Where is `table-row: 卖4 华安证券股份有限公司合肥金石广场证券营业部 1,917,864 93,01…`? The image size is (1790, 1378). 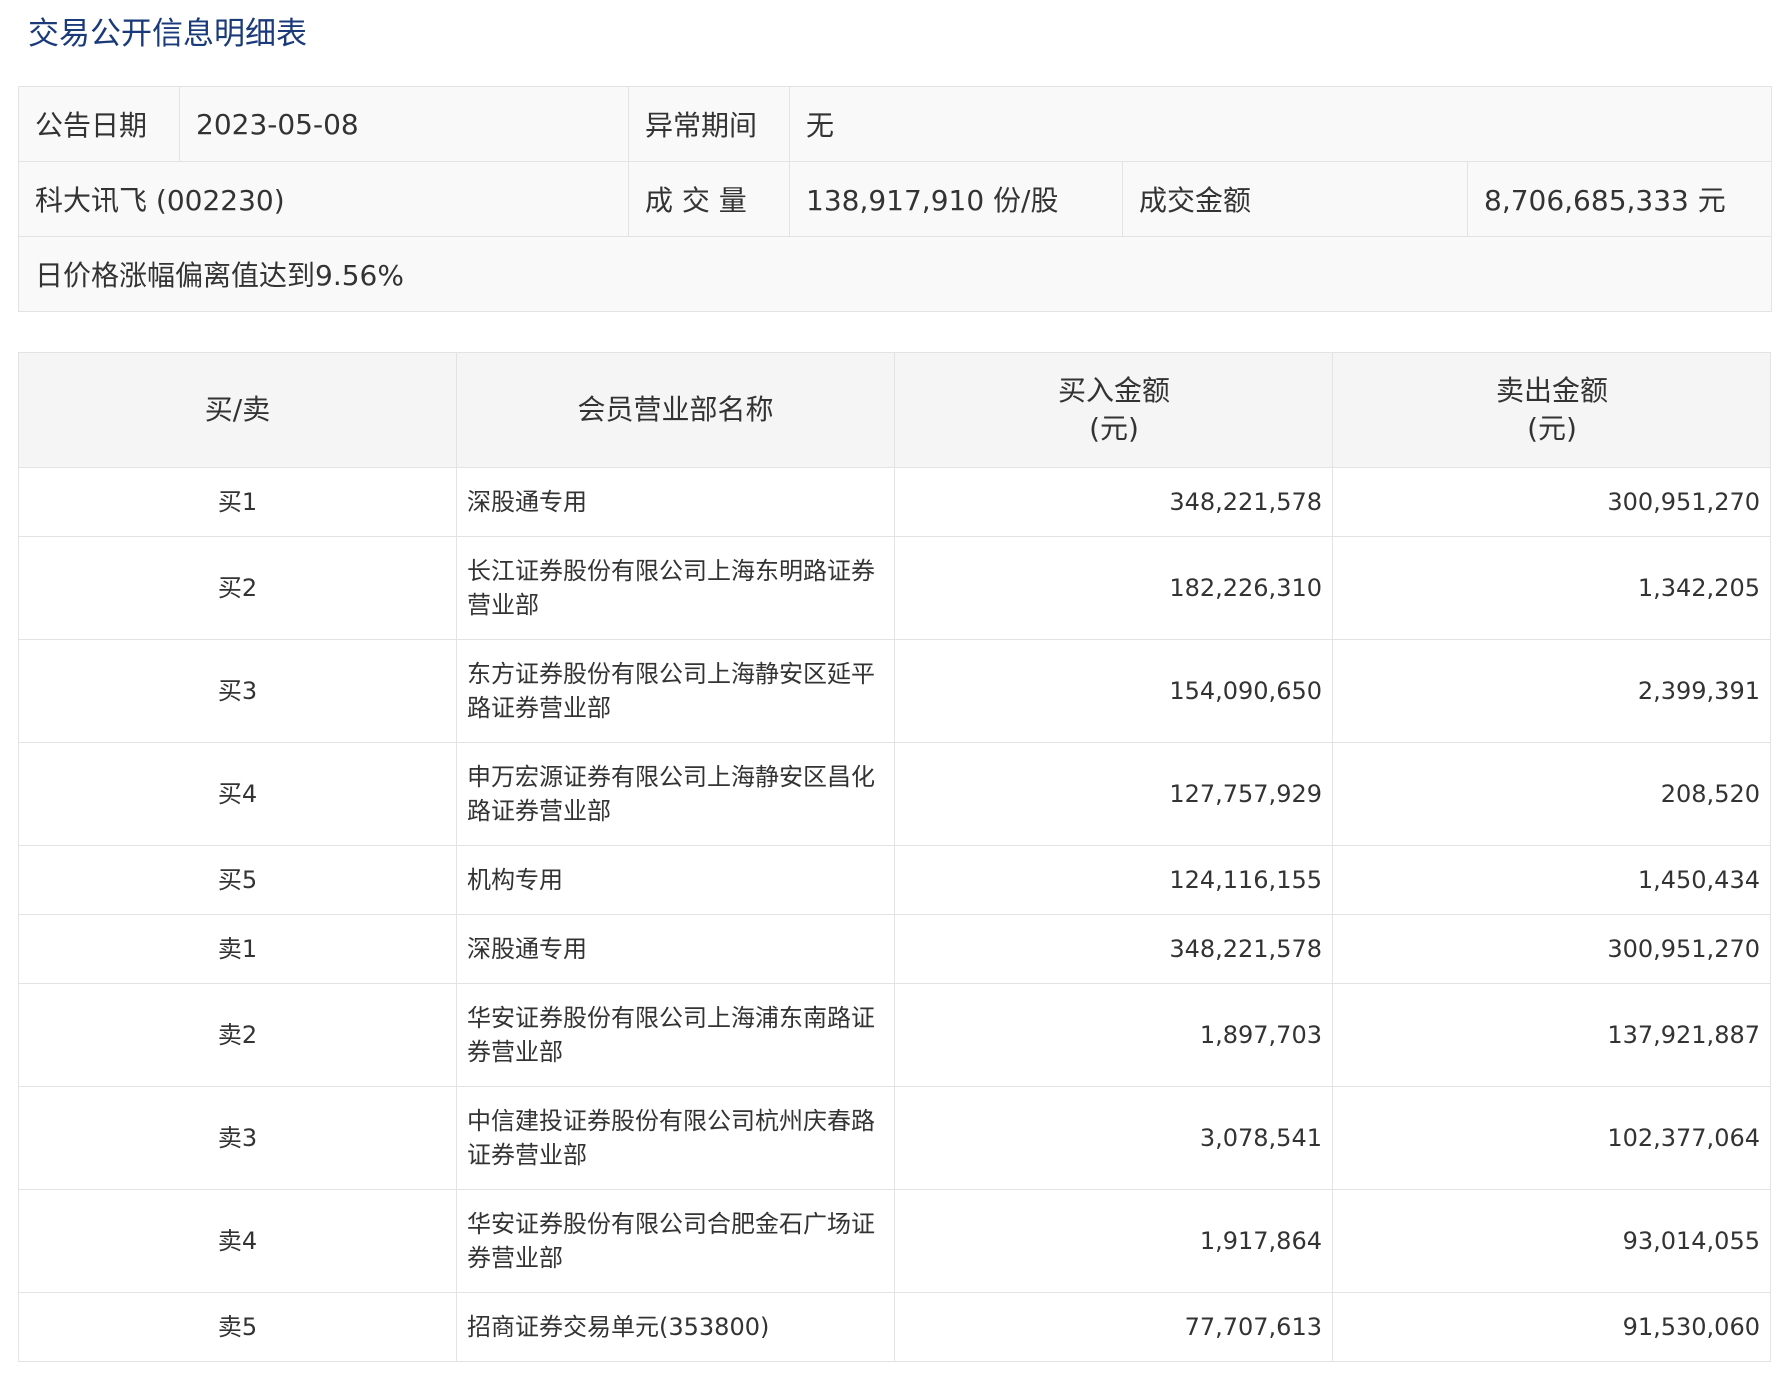
table-row: 卖4 华安证券股份有限公司合肥金石广场证券营业部 1,917,864 93,01… is located at coordinates (894, 1241).